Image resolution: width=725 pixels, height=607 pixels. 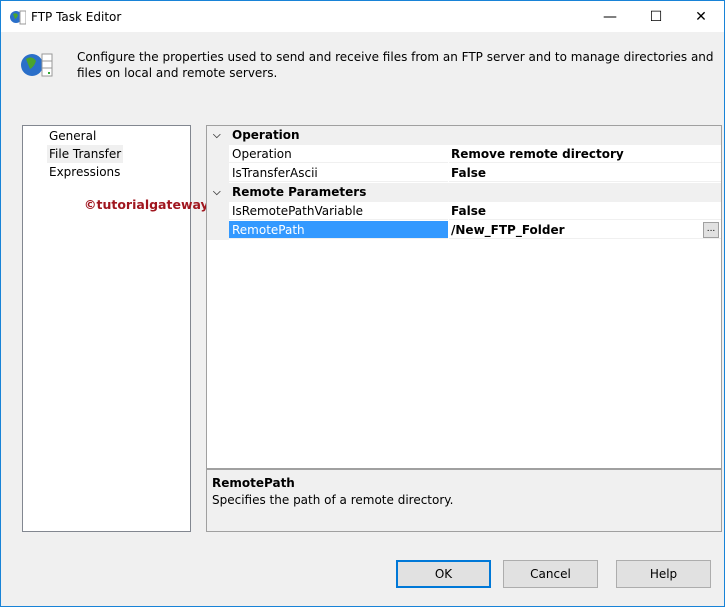 I want to click on property-name: Operation, so click(x=338, y=154).